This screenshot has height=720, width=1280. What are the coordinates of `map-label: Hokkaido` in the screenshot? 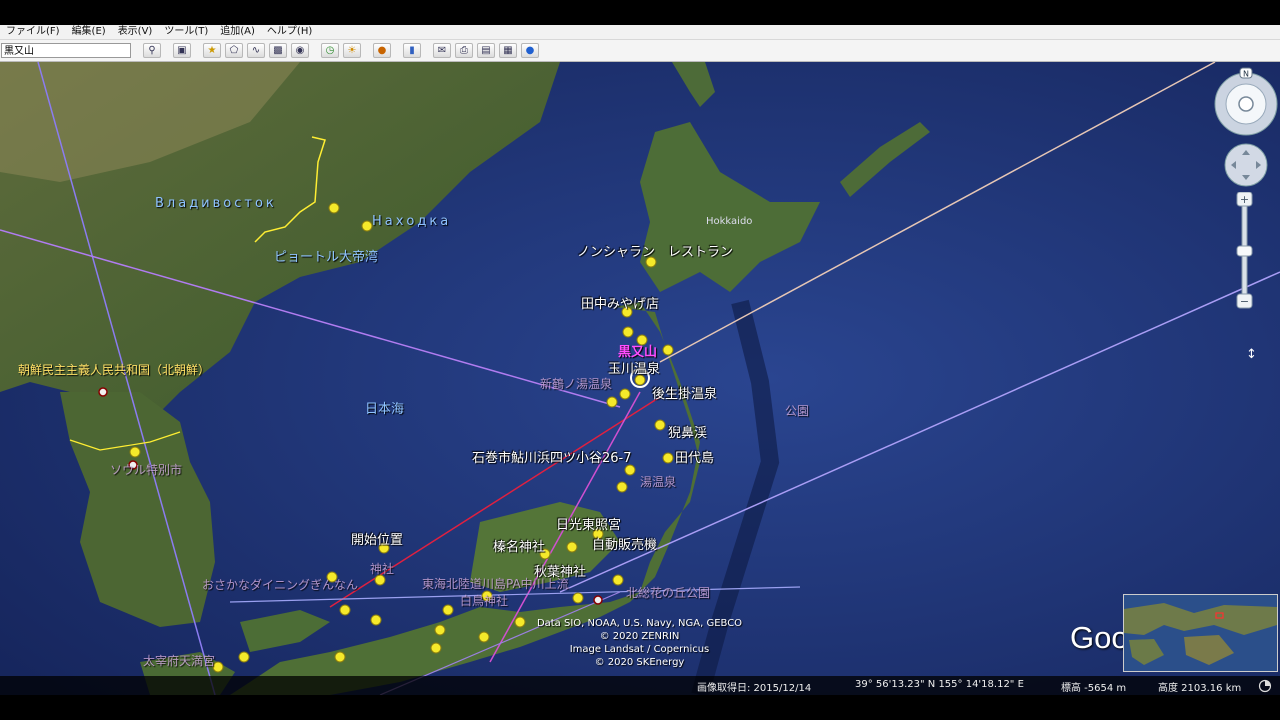 It's located at (729, 221).